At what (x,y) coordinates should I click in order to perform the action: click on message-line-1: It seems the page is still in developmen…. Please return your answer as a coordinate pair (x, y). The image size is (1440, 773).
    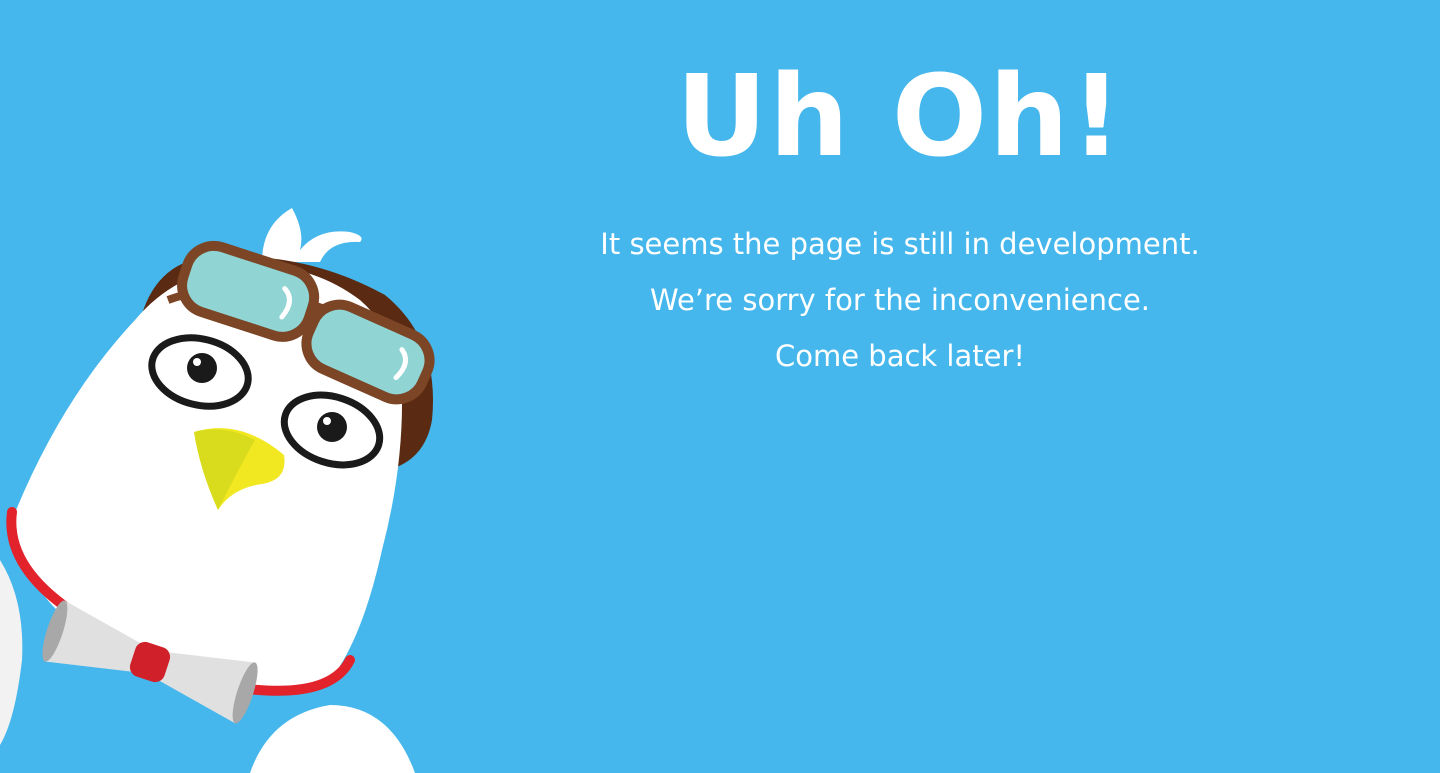
    Looking at the image, I should click on (900, 244).